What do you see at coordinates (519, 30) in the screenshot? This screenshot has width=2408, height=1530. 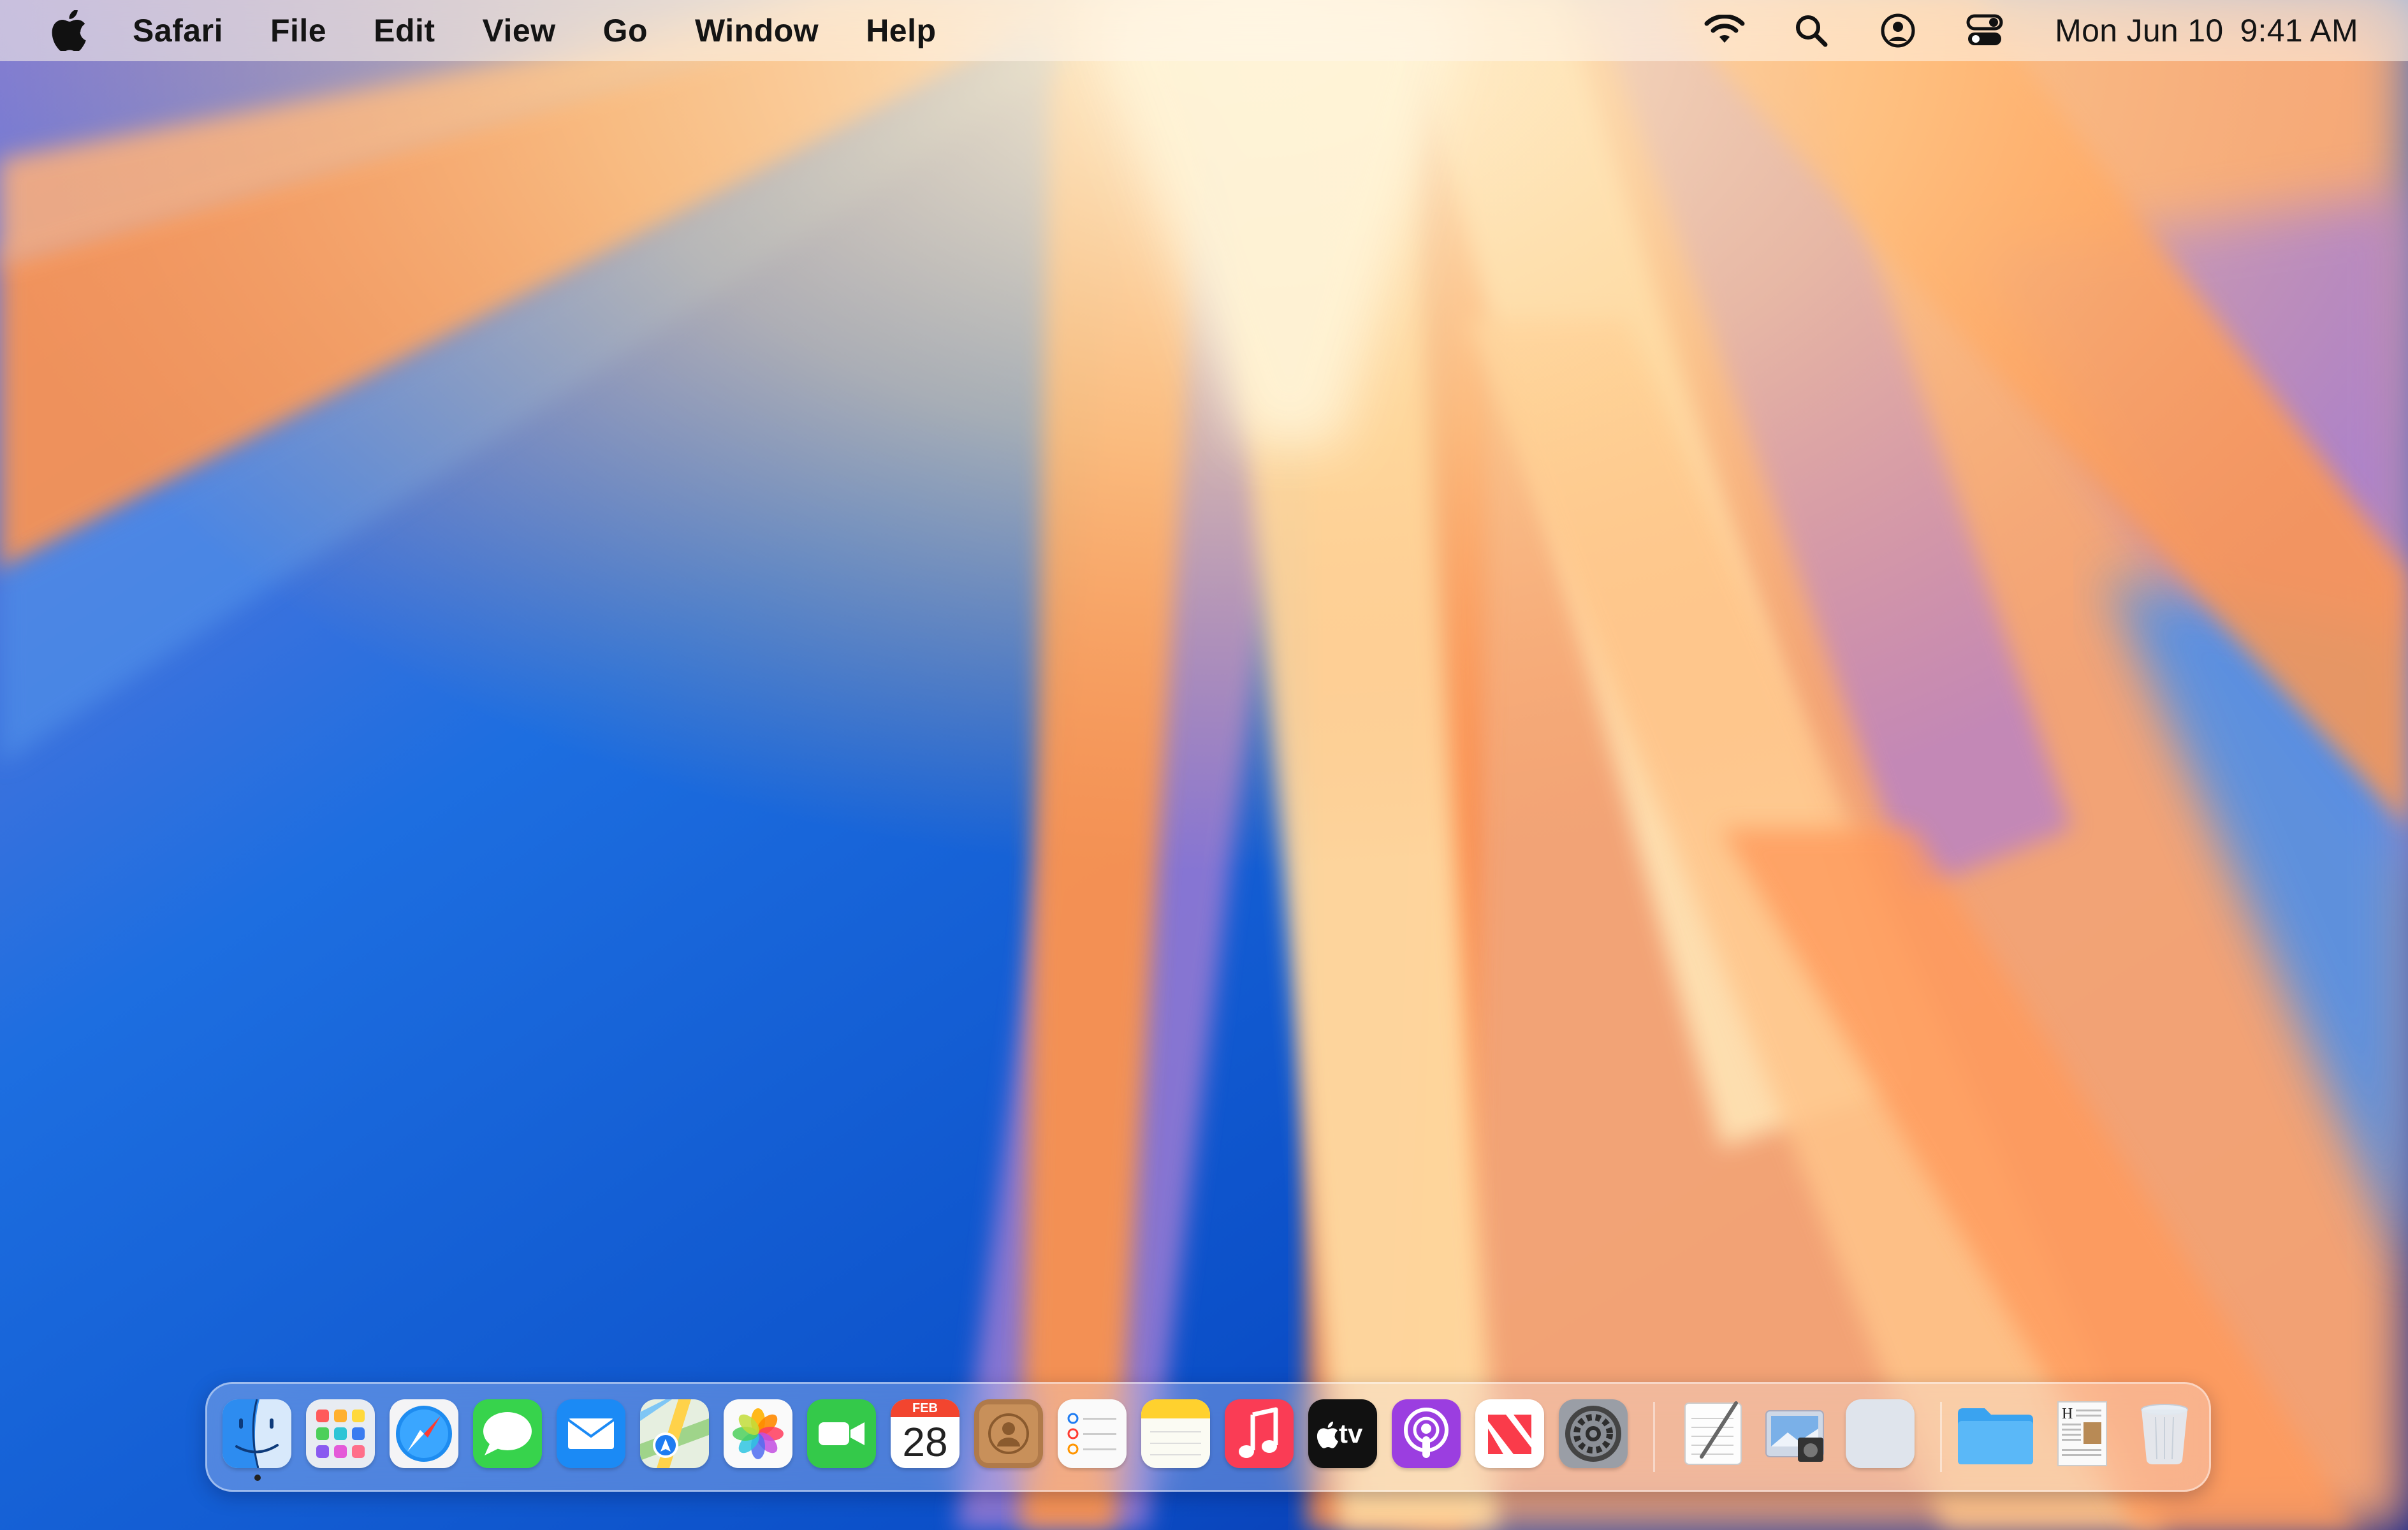 I see `menu-view: View` at bounding box center [519, 30].